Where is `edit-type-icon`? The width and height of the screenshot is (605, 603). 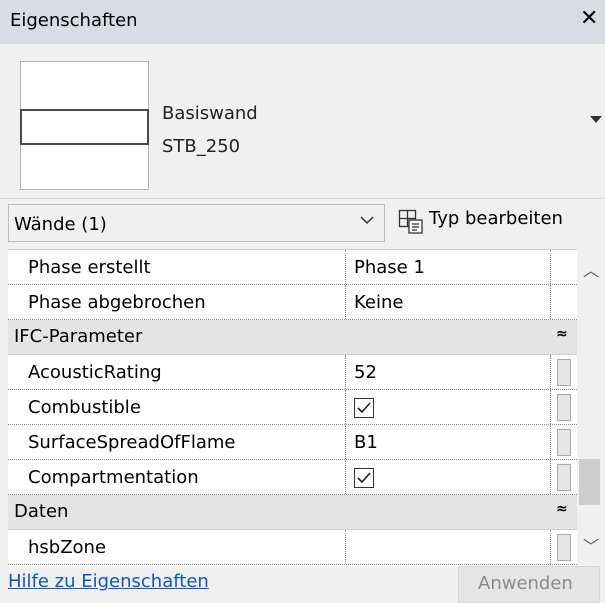 edit-type-icon is located at coordinates (410, 221).